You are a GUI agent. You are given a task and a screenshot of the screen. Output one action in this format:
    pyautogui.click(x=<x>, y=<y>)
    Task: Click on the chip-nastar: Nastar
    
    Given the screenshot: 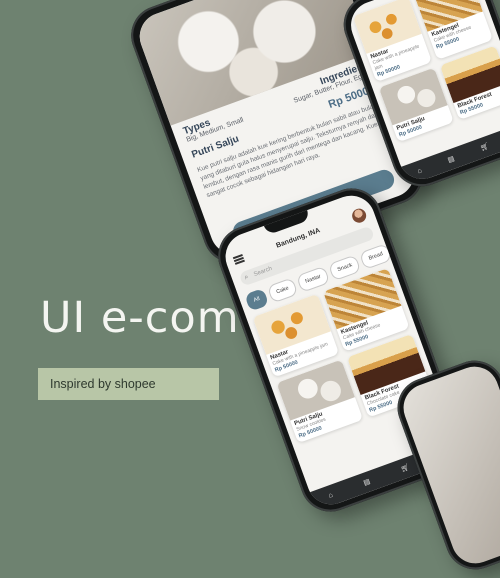 What is the action you would take?
    pyautogui.click(x=313, y=279)
    